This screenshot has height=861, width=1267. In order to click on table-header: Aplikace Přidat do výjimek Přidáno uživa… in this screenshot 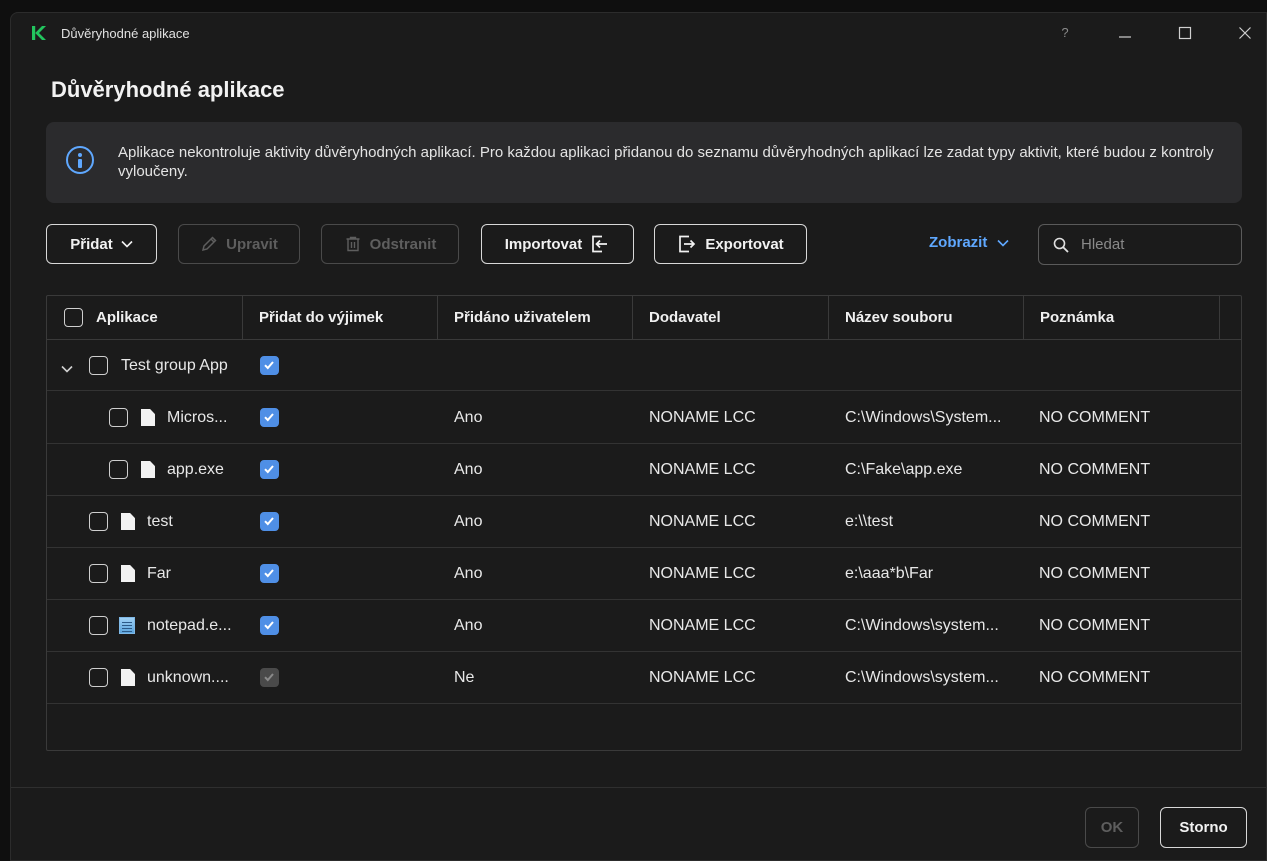, I will do `click(644, 318)`.